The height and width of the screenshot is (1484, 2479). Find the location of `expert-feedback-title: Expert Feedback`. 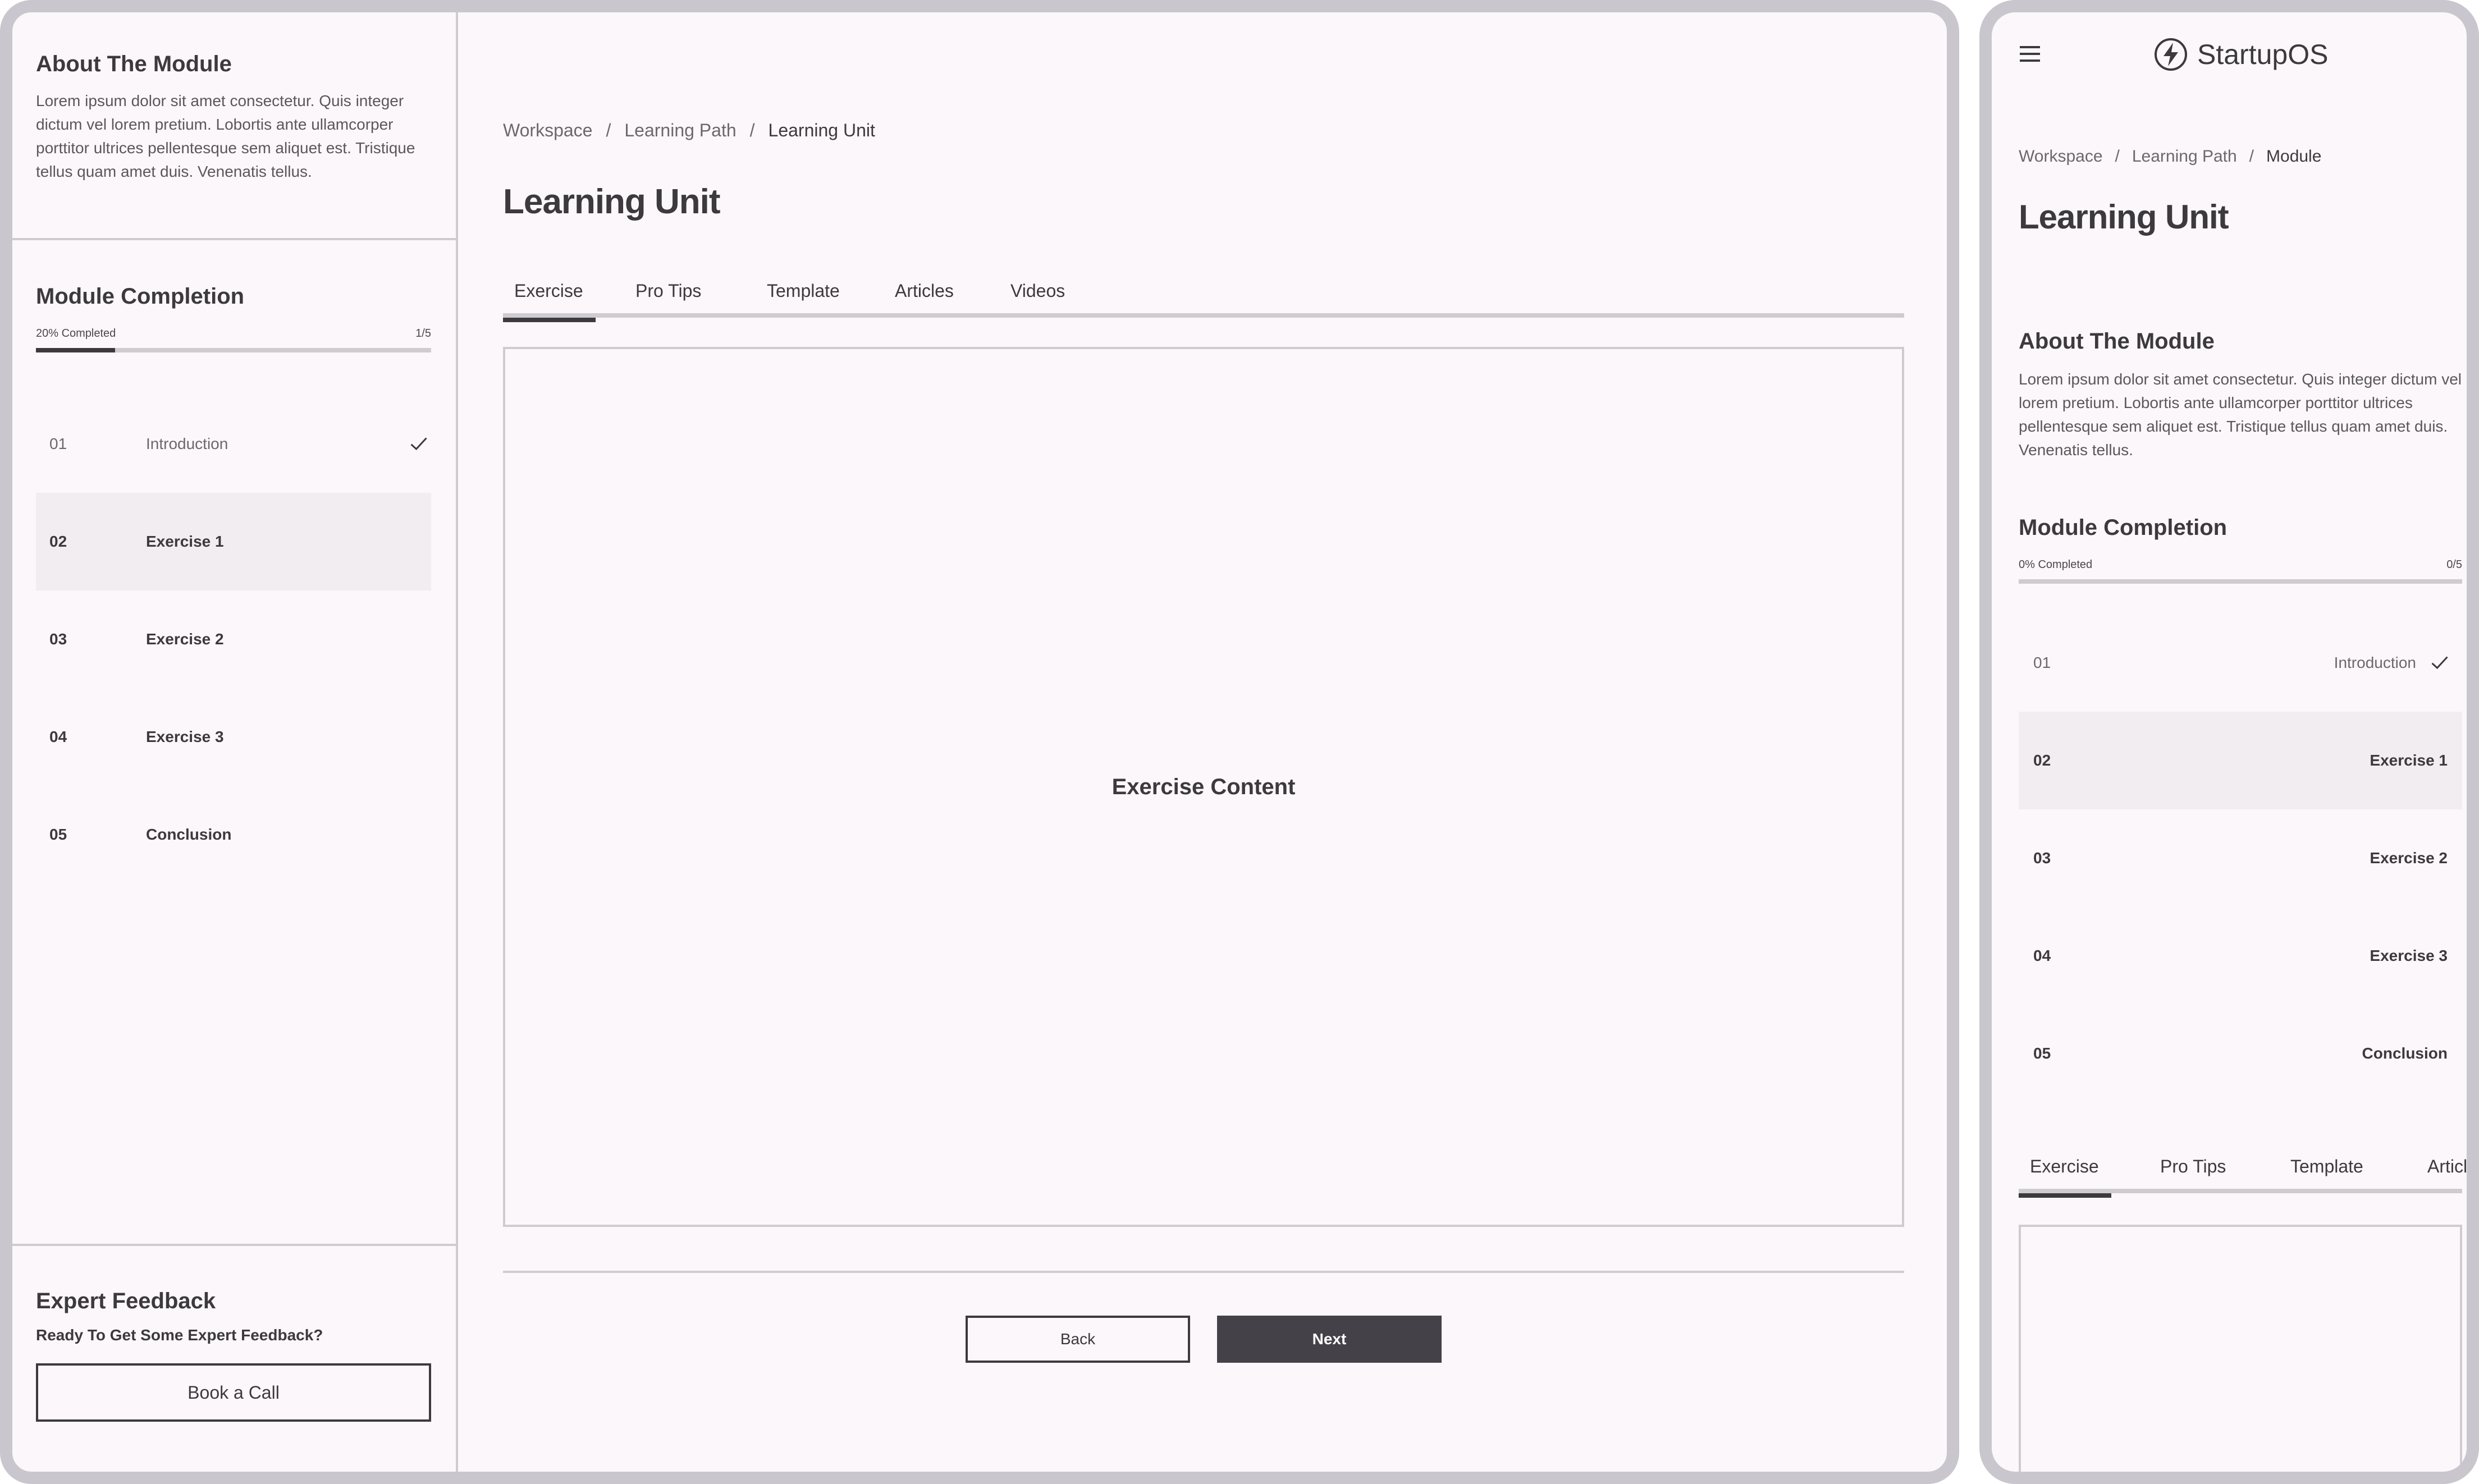

expert-feedback-title: Expert Feedback is located at coordinates (126, 1301).